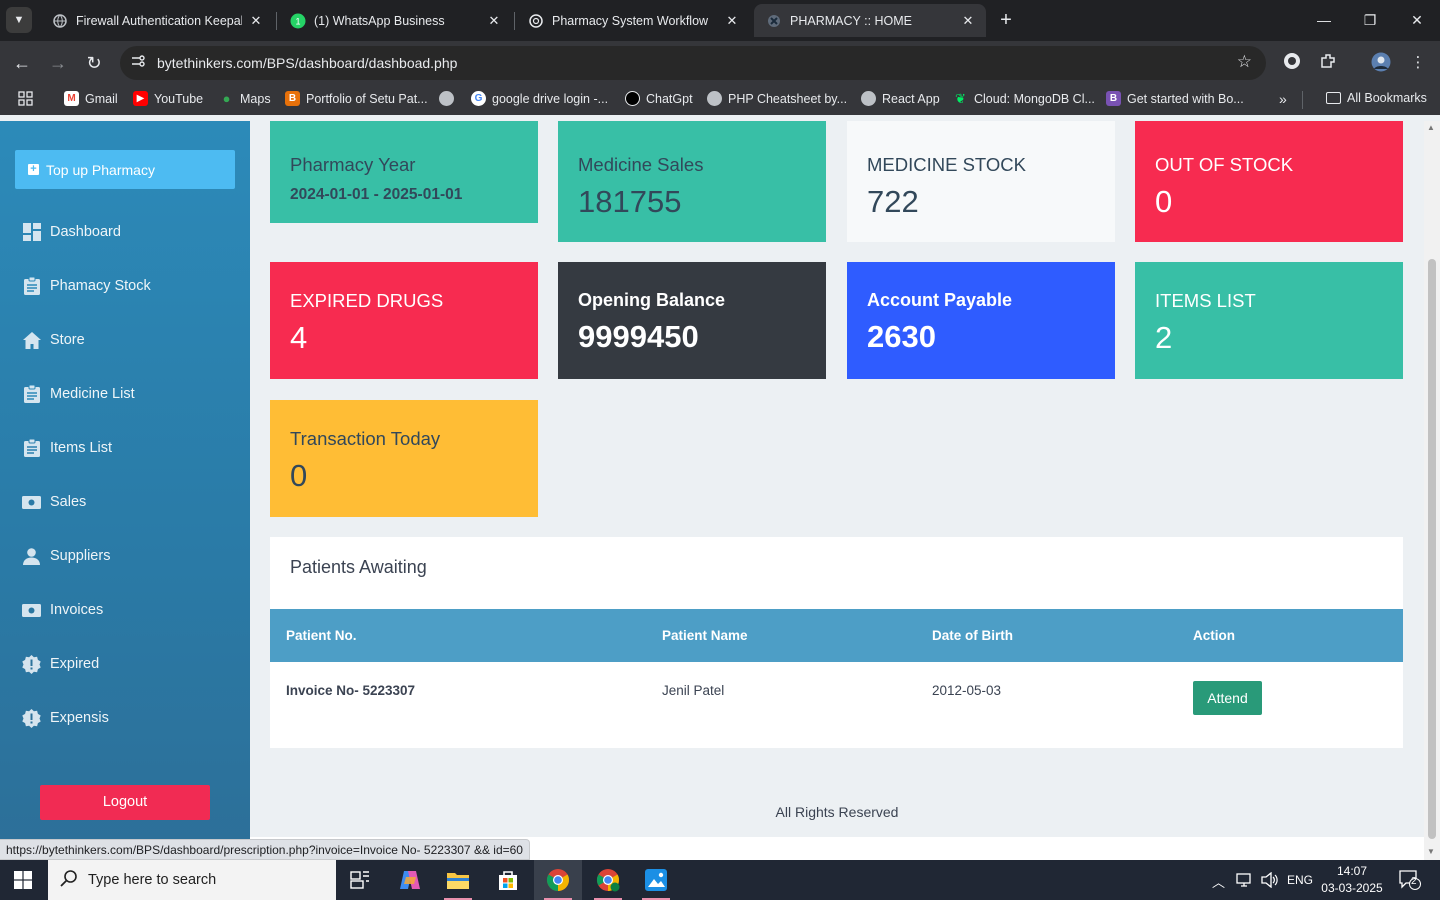  I want to click on google-icon: G, so click(478, 98).